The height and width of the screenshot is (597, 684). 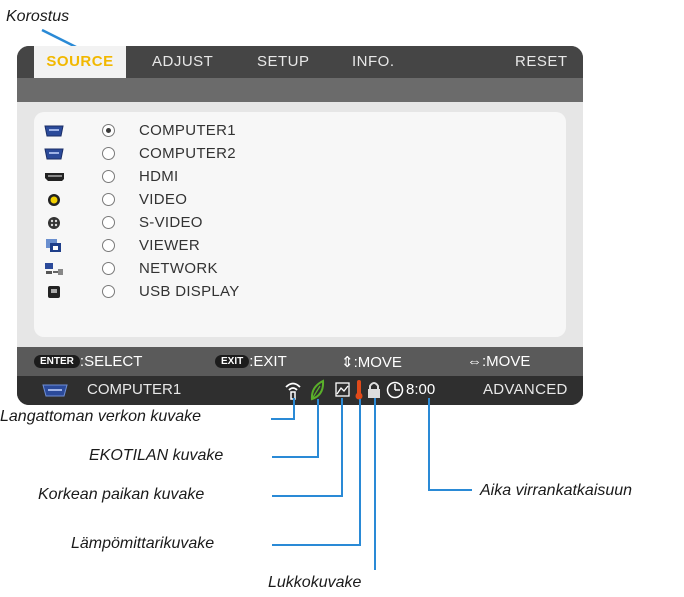 I want to click on help-exit: EXIT:EXIT, so click(x=251, y=361).